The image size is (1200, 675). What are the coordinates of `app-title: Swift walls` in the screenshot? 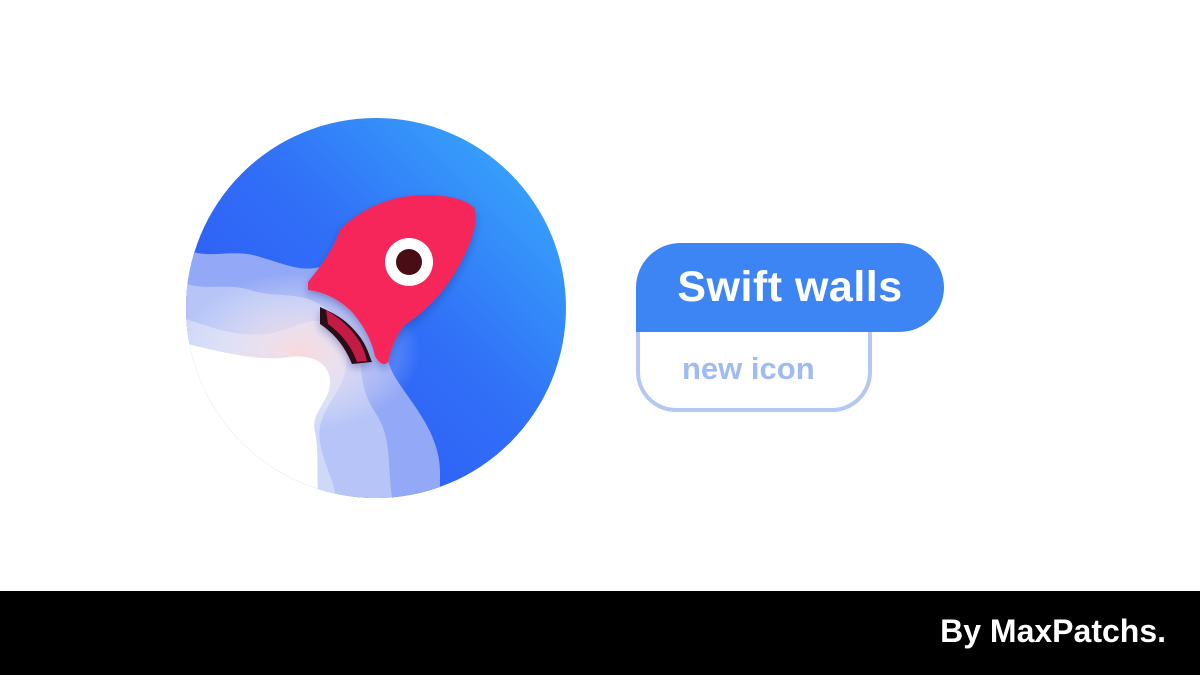 It's located at (790, 287).